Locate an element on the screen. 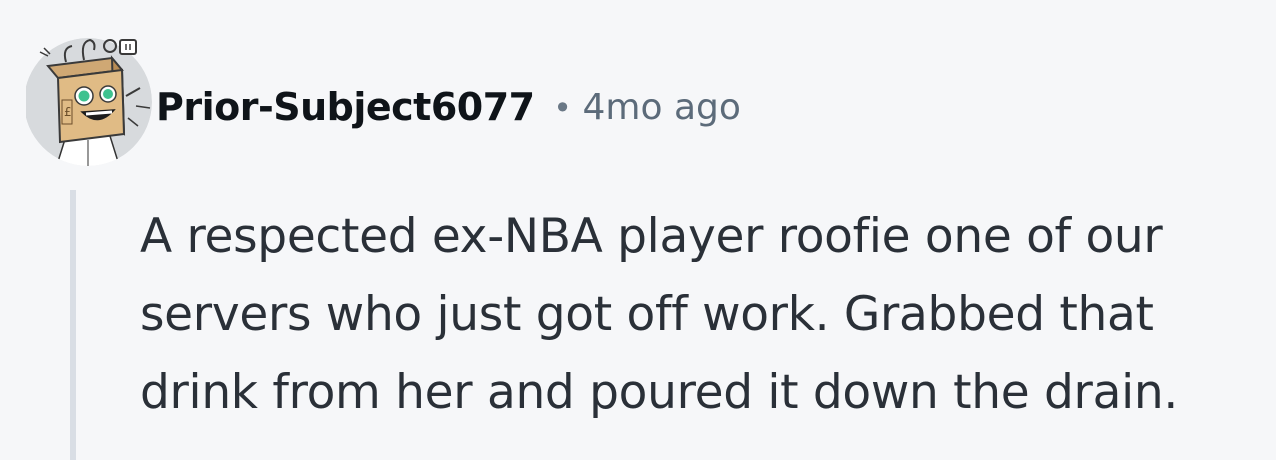 The height and width of the screenshot is (460, 1276). robot-box-avatar-icon: £ is located at coordinates (89, 102).